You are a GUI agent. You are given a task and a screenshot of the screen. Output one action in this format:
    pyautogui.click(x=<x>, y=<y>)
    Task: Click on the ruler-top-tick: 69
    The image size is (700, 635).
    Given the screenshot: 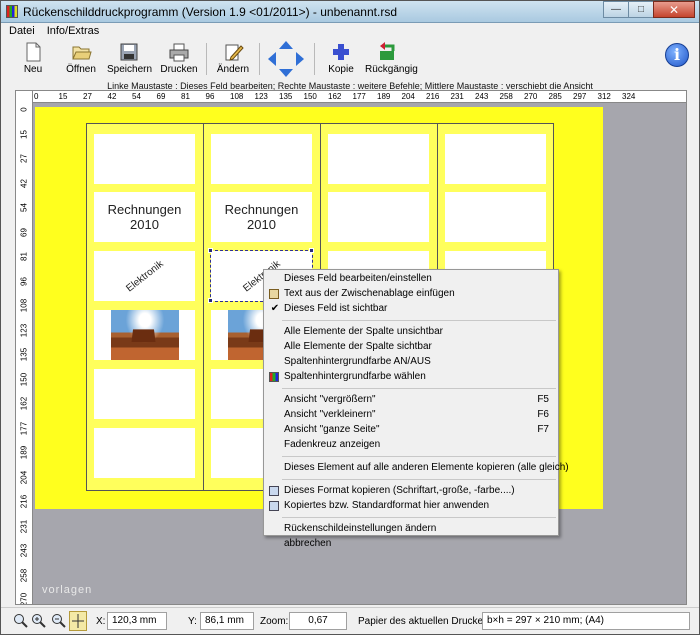 What is the action you would take?
    pyautogui.click(x=161, y=96)
    